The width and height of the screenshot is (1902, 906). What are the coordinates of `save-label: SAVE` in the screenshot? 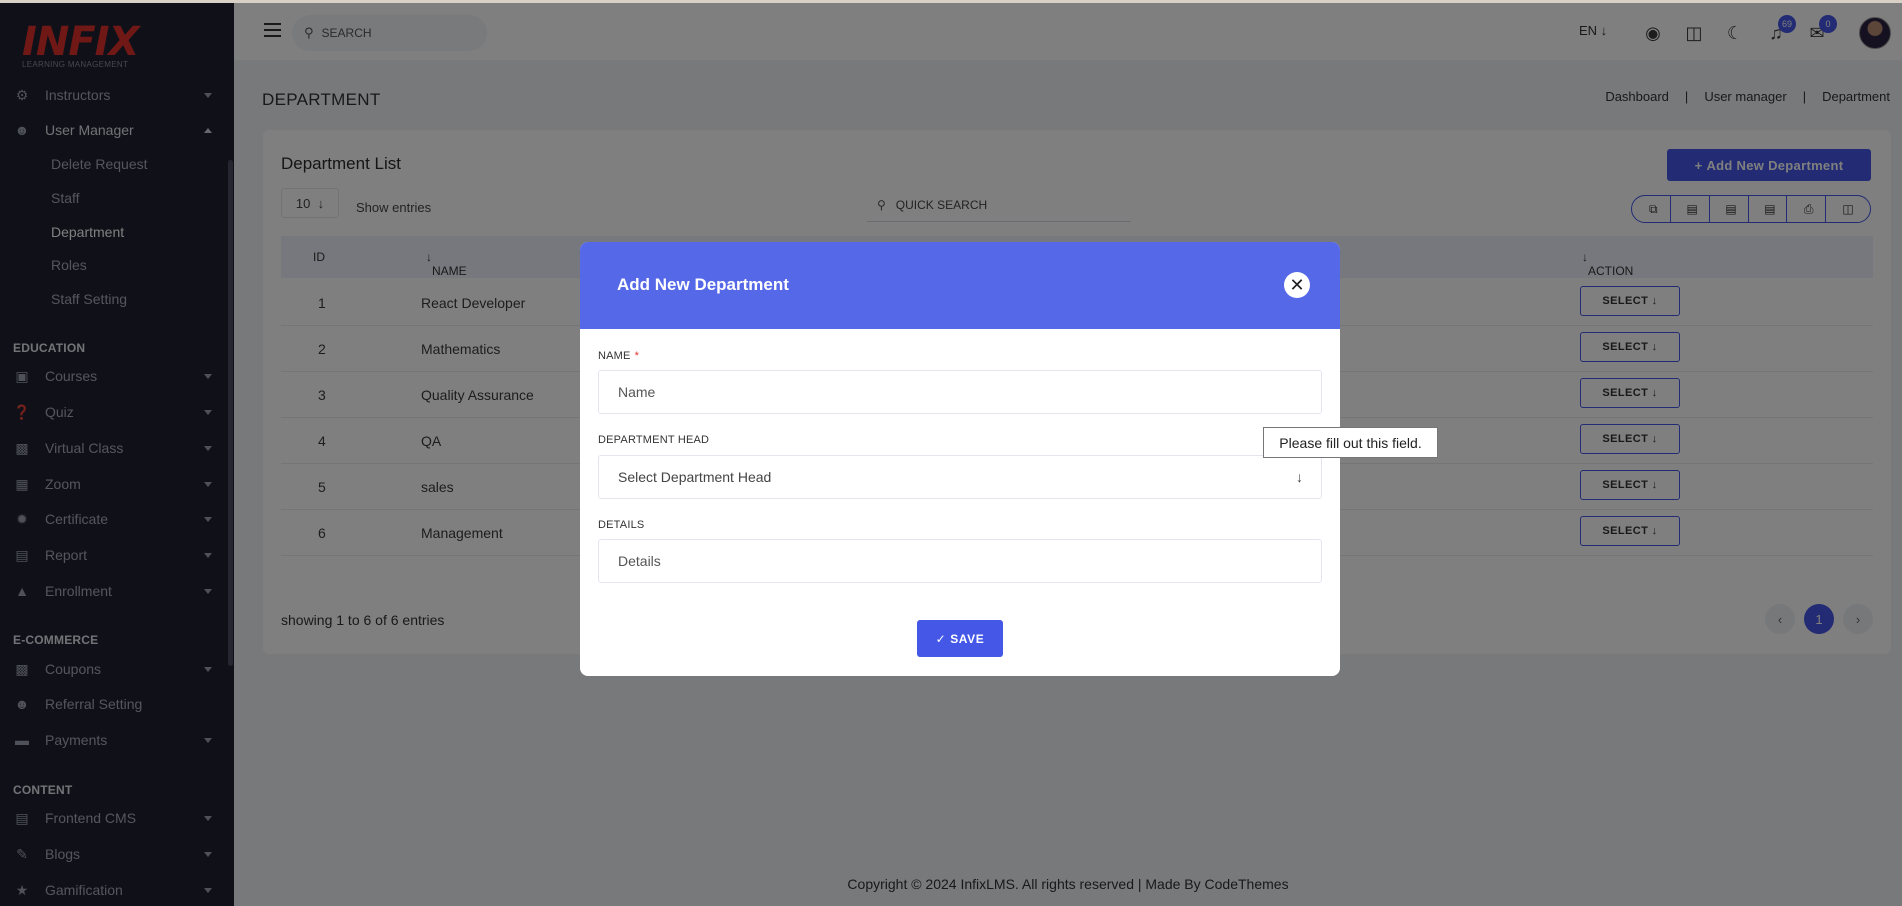 It's located at (967, 638).